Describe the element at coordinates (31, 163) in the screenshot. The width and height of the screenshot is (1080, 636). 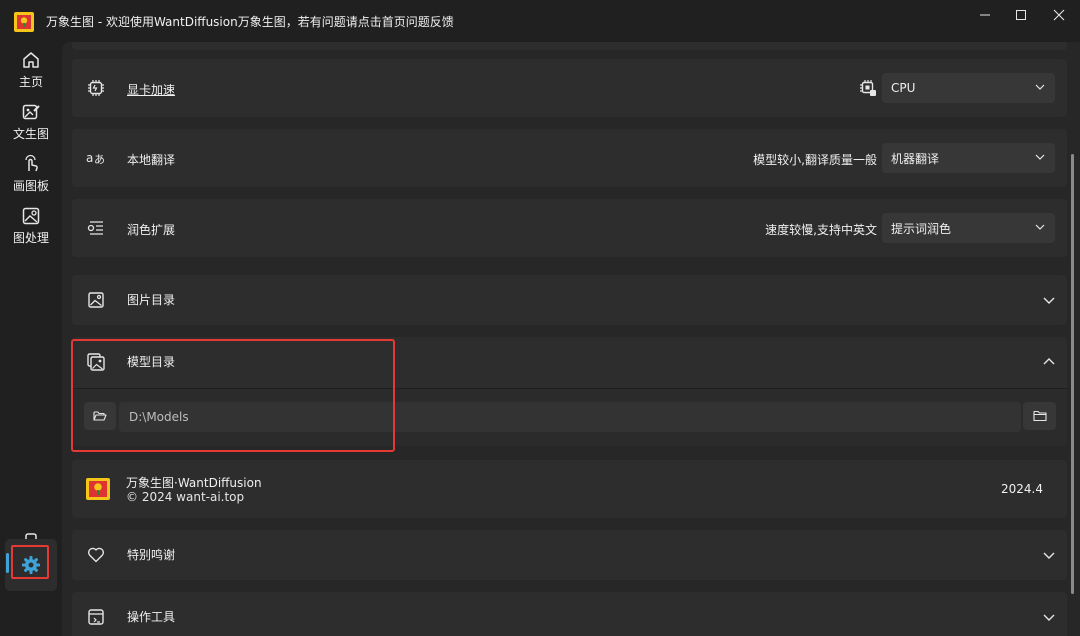
I see `touch-draw-icon` at that location.